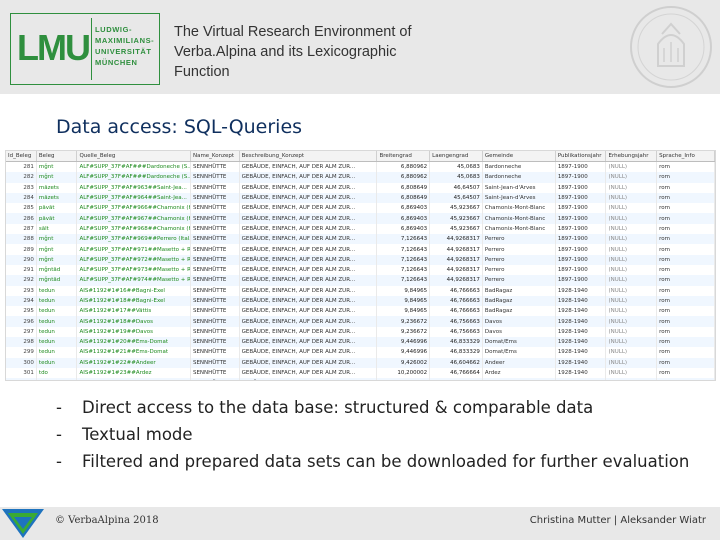  I want to click on column-header: Gemeinde, so click(519, 156).